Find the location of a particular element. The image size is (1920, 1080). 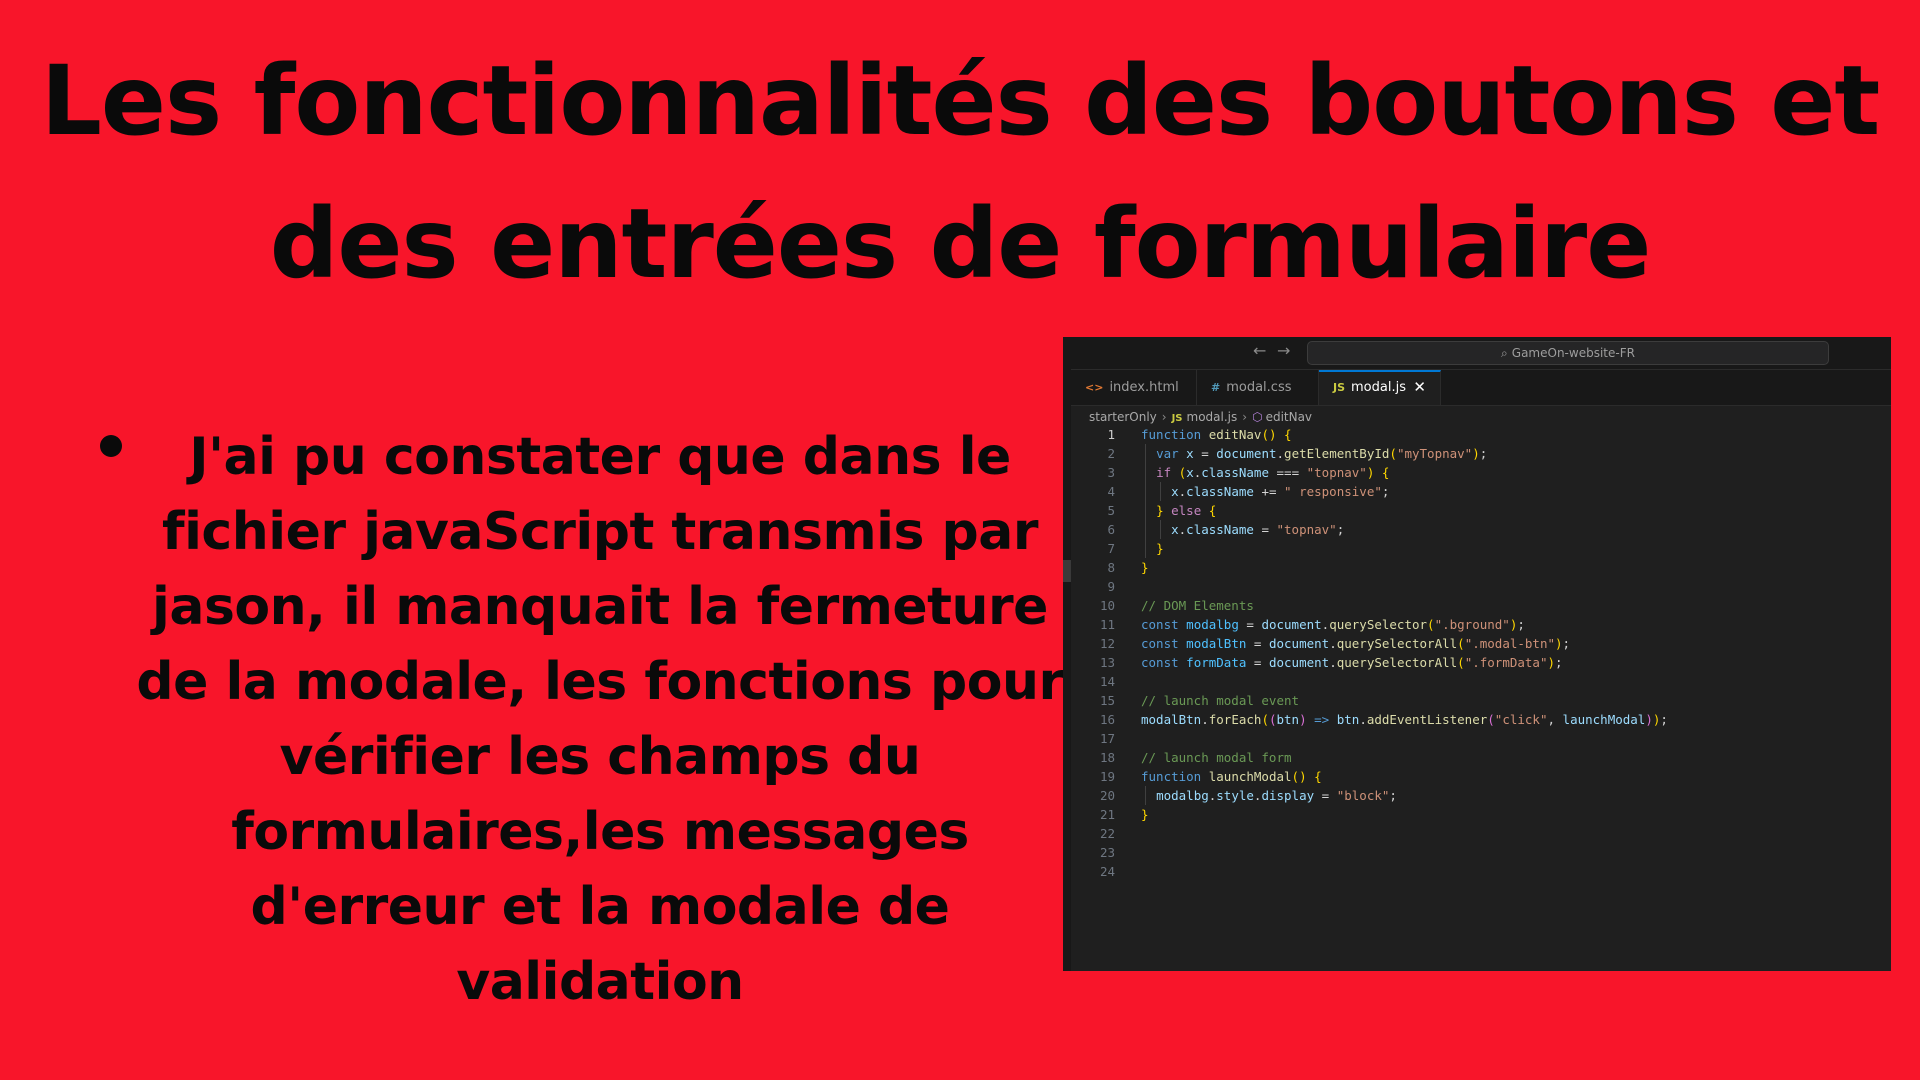

code-line: 8} is located at coordinates (1477, 567).